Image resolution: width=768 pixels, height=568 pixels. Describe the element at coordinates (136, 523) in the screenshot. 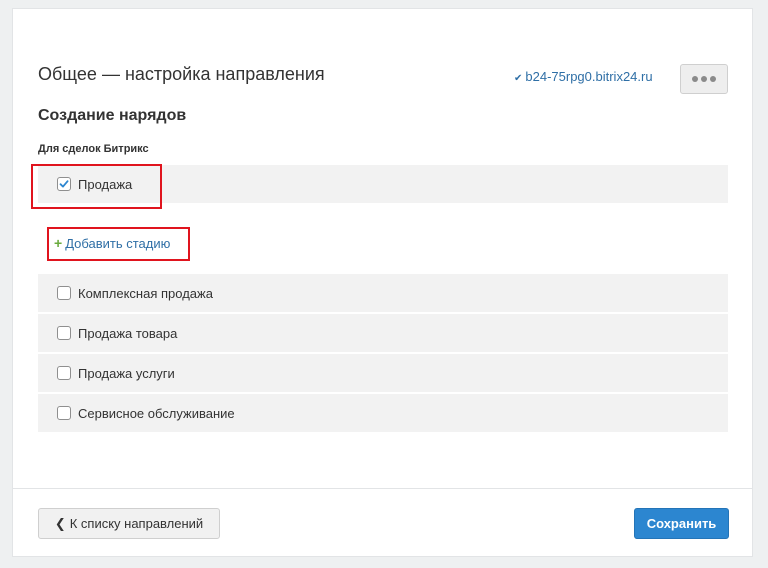

I see `back-button-label: К списку направлений` at that location.